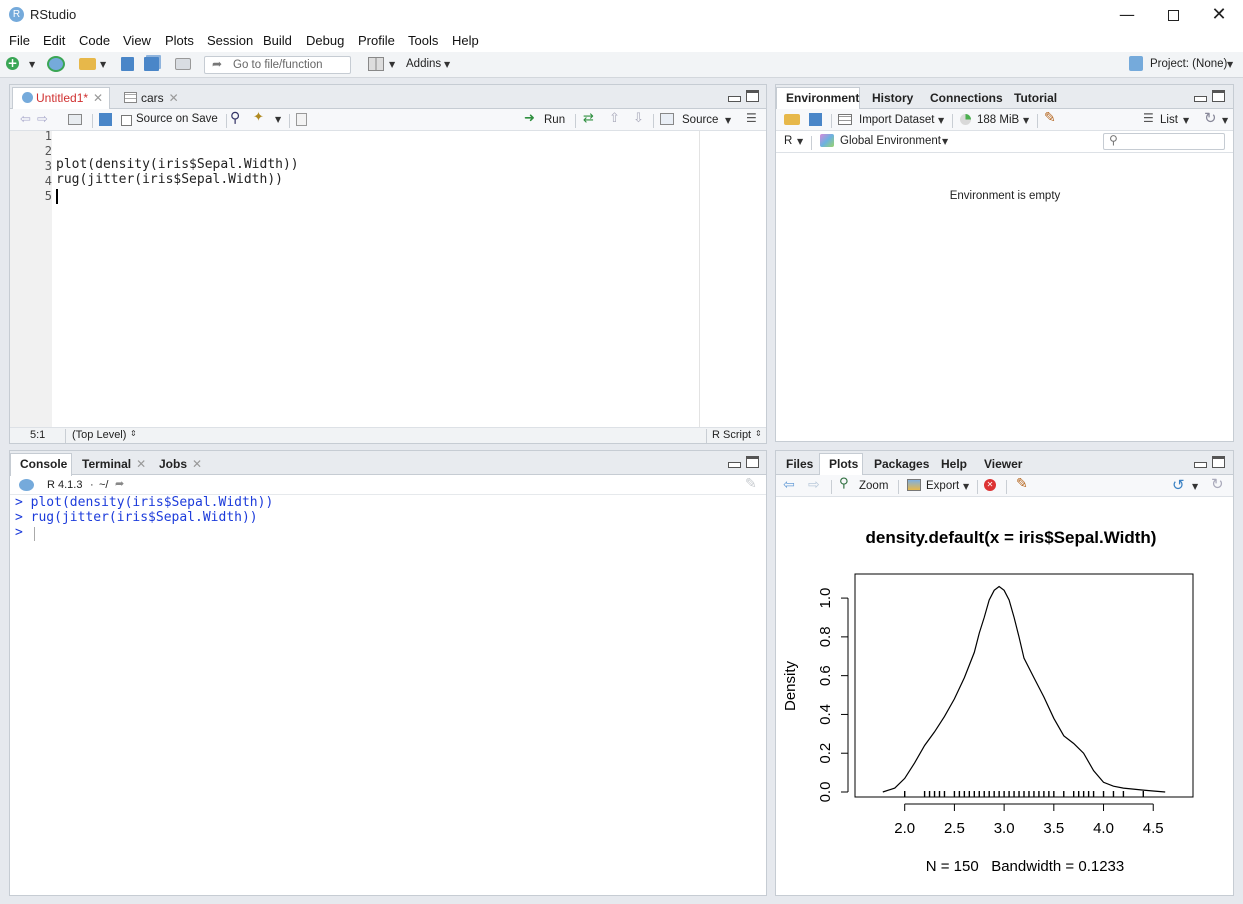  Describe the element at coordinates (325, 40) in the screenshot. I see `menu-debug: Debug` at that location.